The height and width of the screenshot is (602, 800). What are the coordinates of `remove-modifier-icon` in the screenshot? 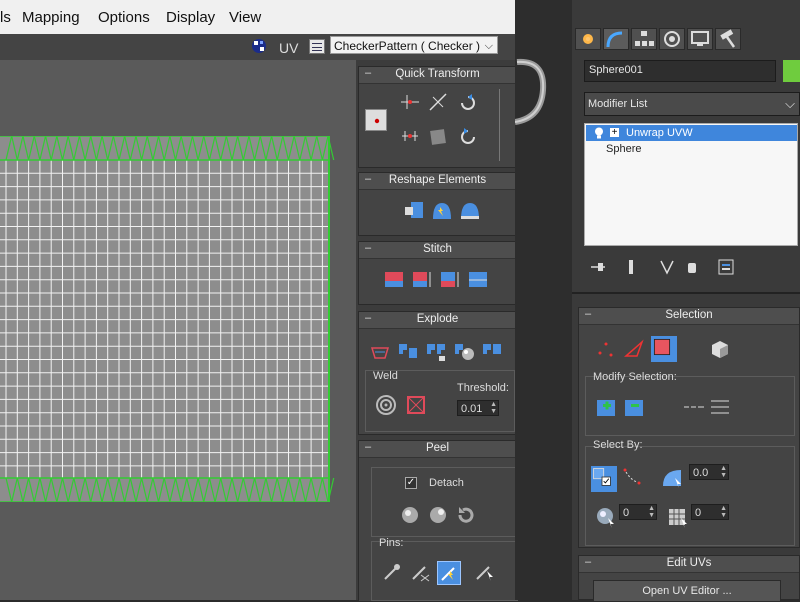 It's located at (692, 267).